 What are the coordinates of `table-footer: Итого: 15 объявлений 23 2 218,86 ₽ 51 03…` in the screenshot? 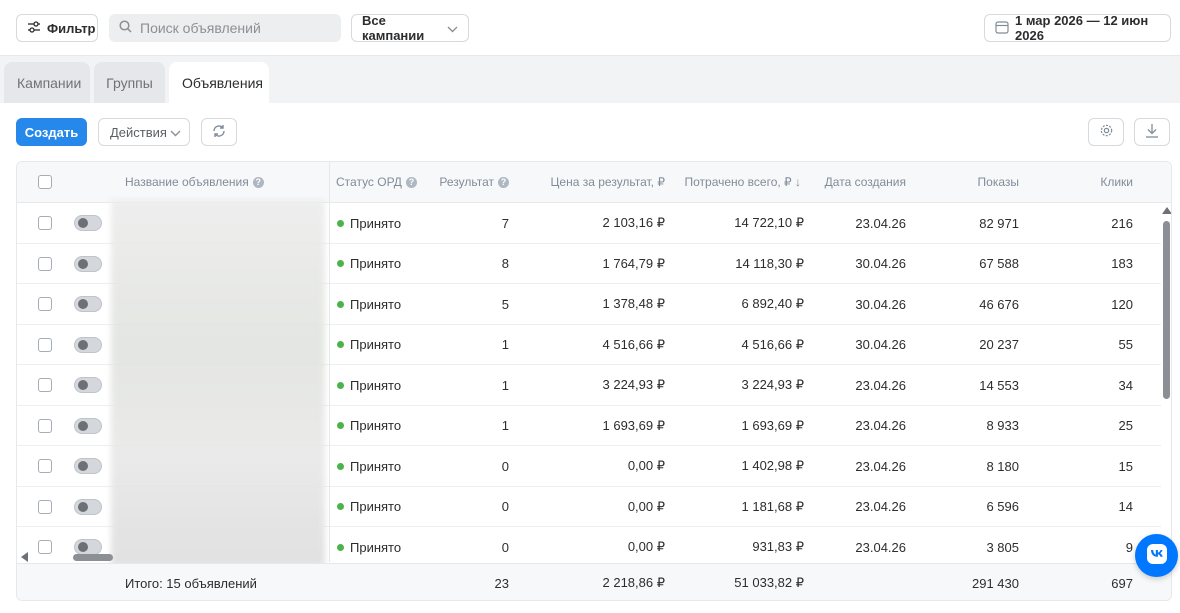 It's located at (594, 581).